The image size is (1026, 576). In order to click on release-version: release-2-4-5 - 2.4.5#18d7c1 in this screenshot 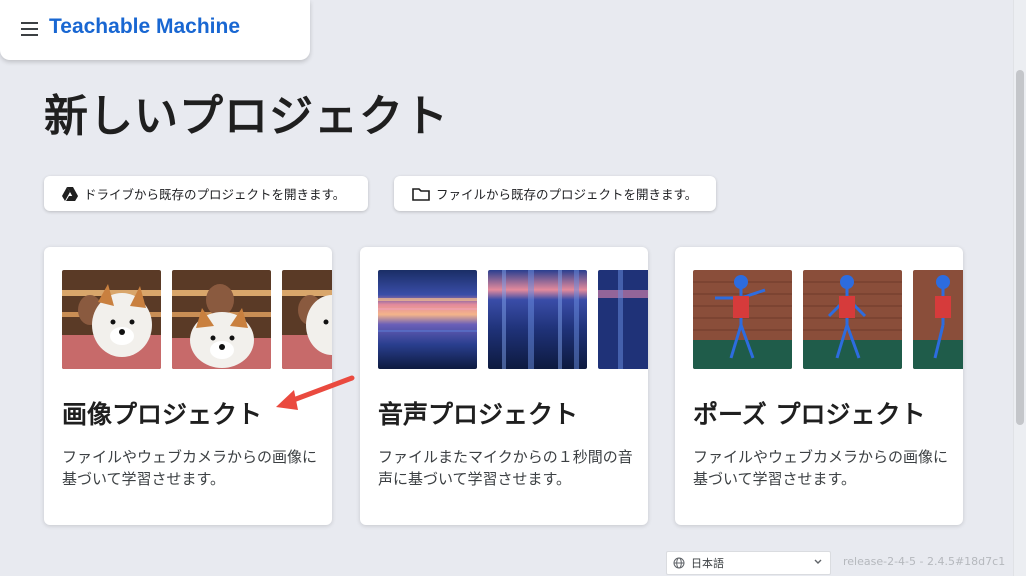, I will do `click(924, 561)`.